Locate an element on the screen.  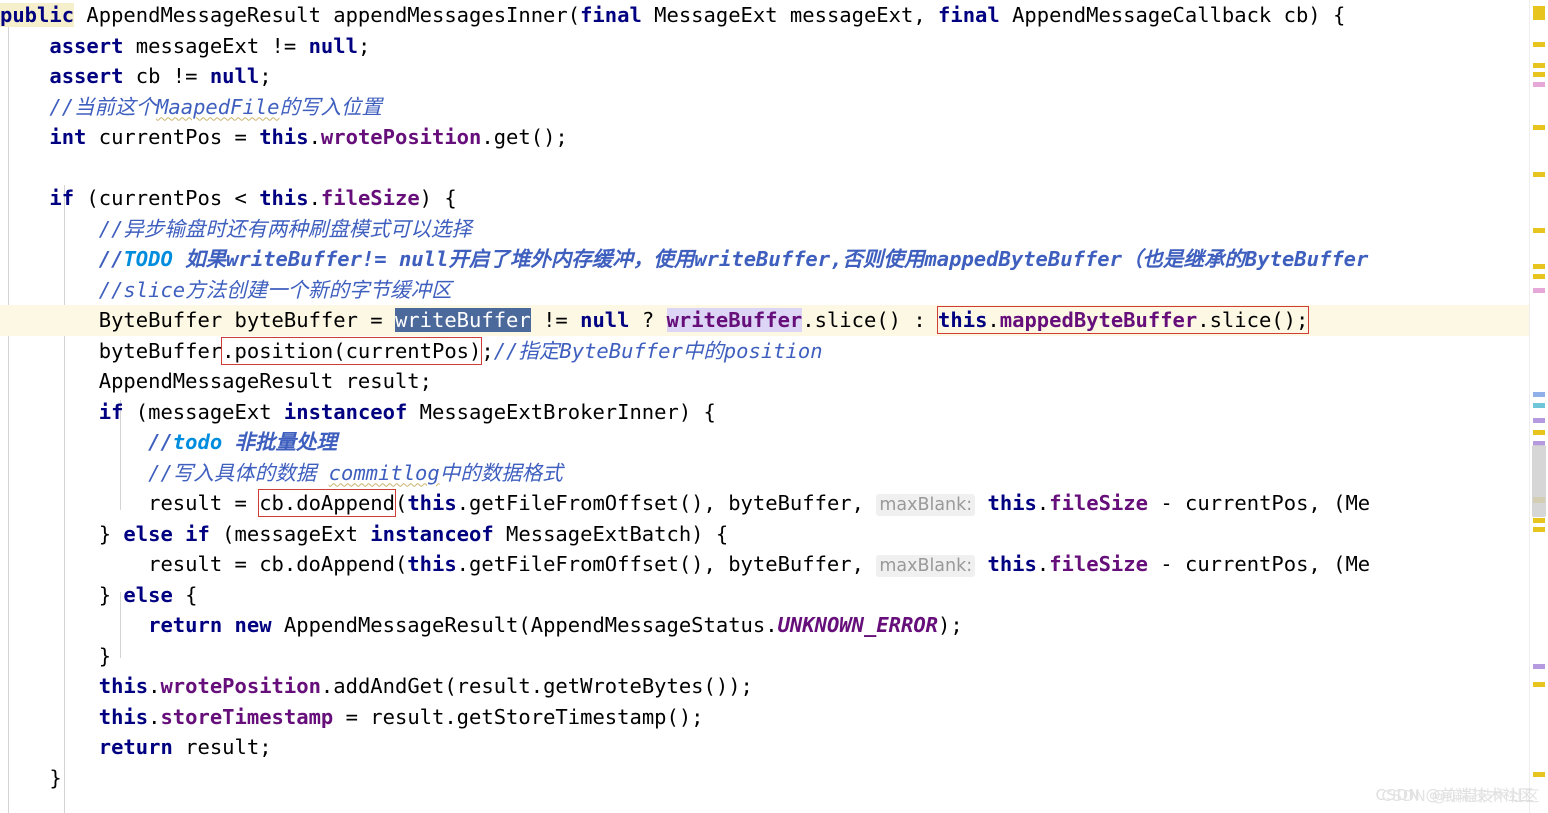
code-token: AppendMessageResult appendMessagesInner( is located at coordinates (333, 15).